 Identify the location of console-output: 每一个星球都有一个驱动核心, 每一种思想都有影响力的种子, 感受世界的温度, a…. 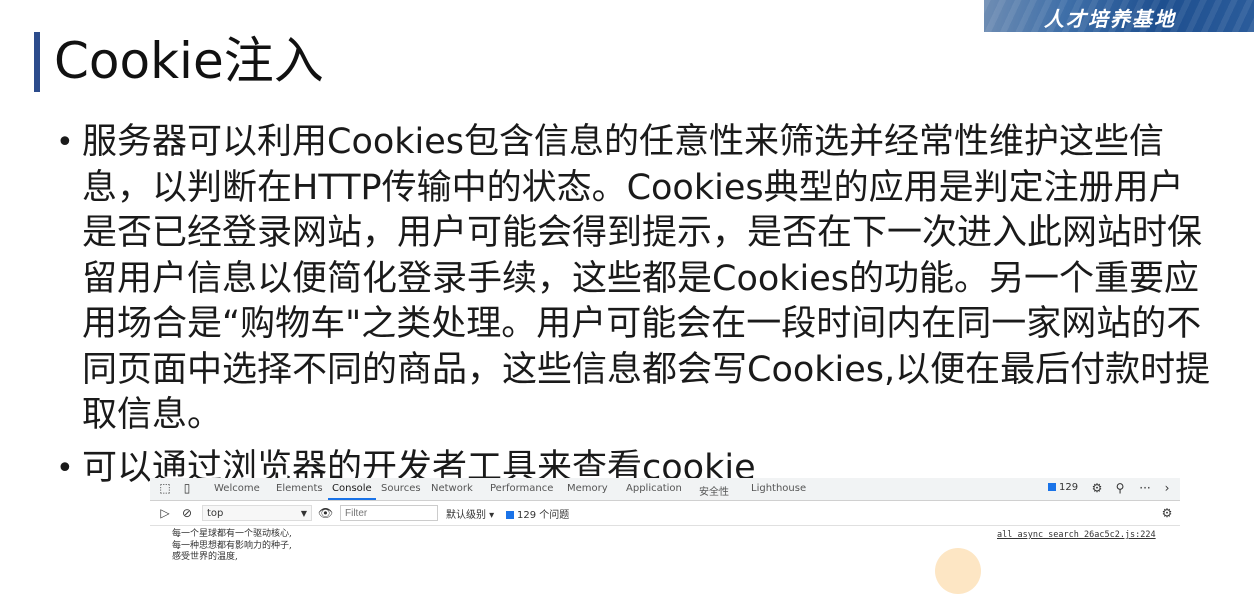
(665, 547).